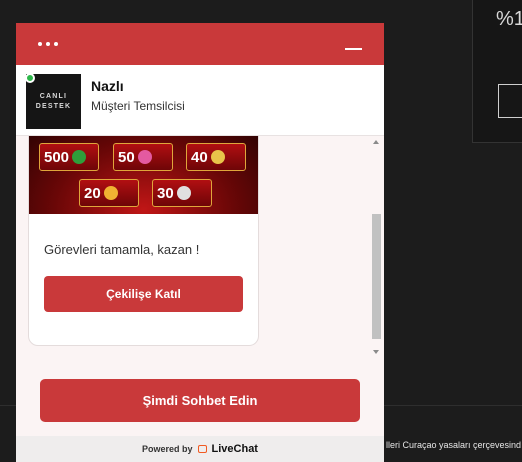 This screenshot has height=462, width=522. I want to click on prize-tile: 30, so click(182, 193).